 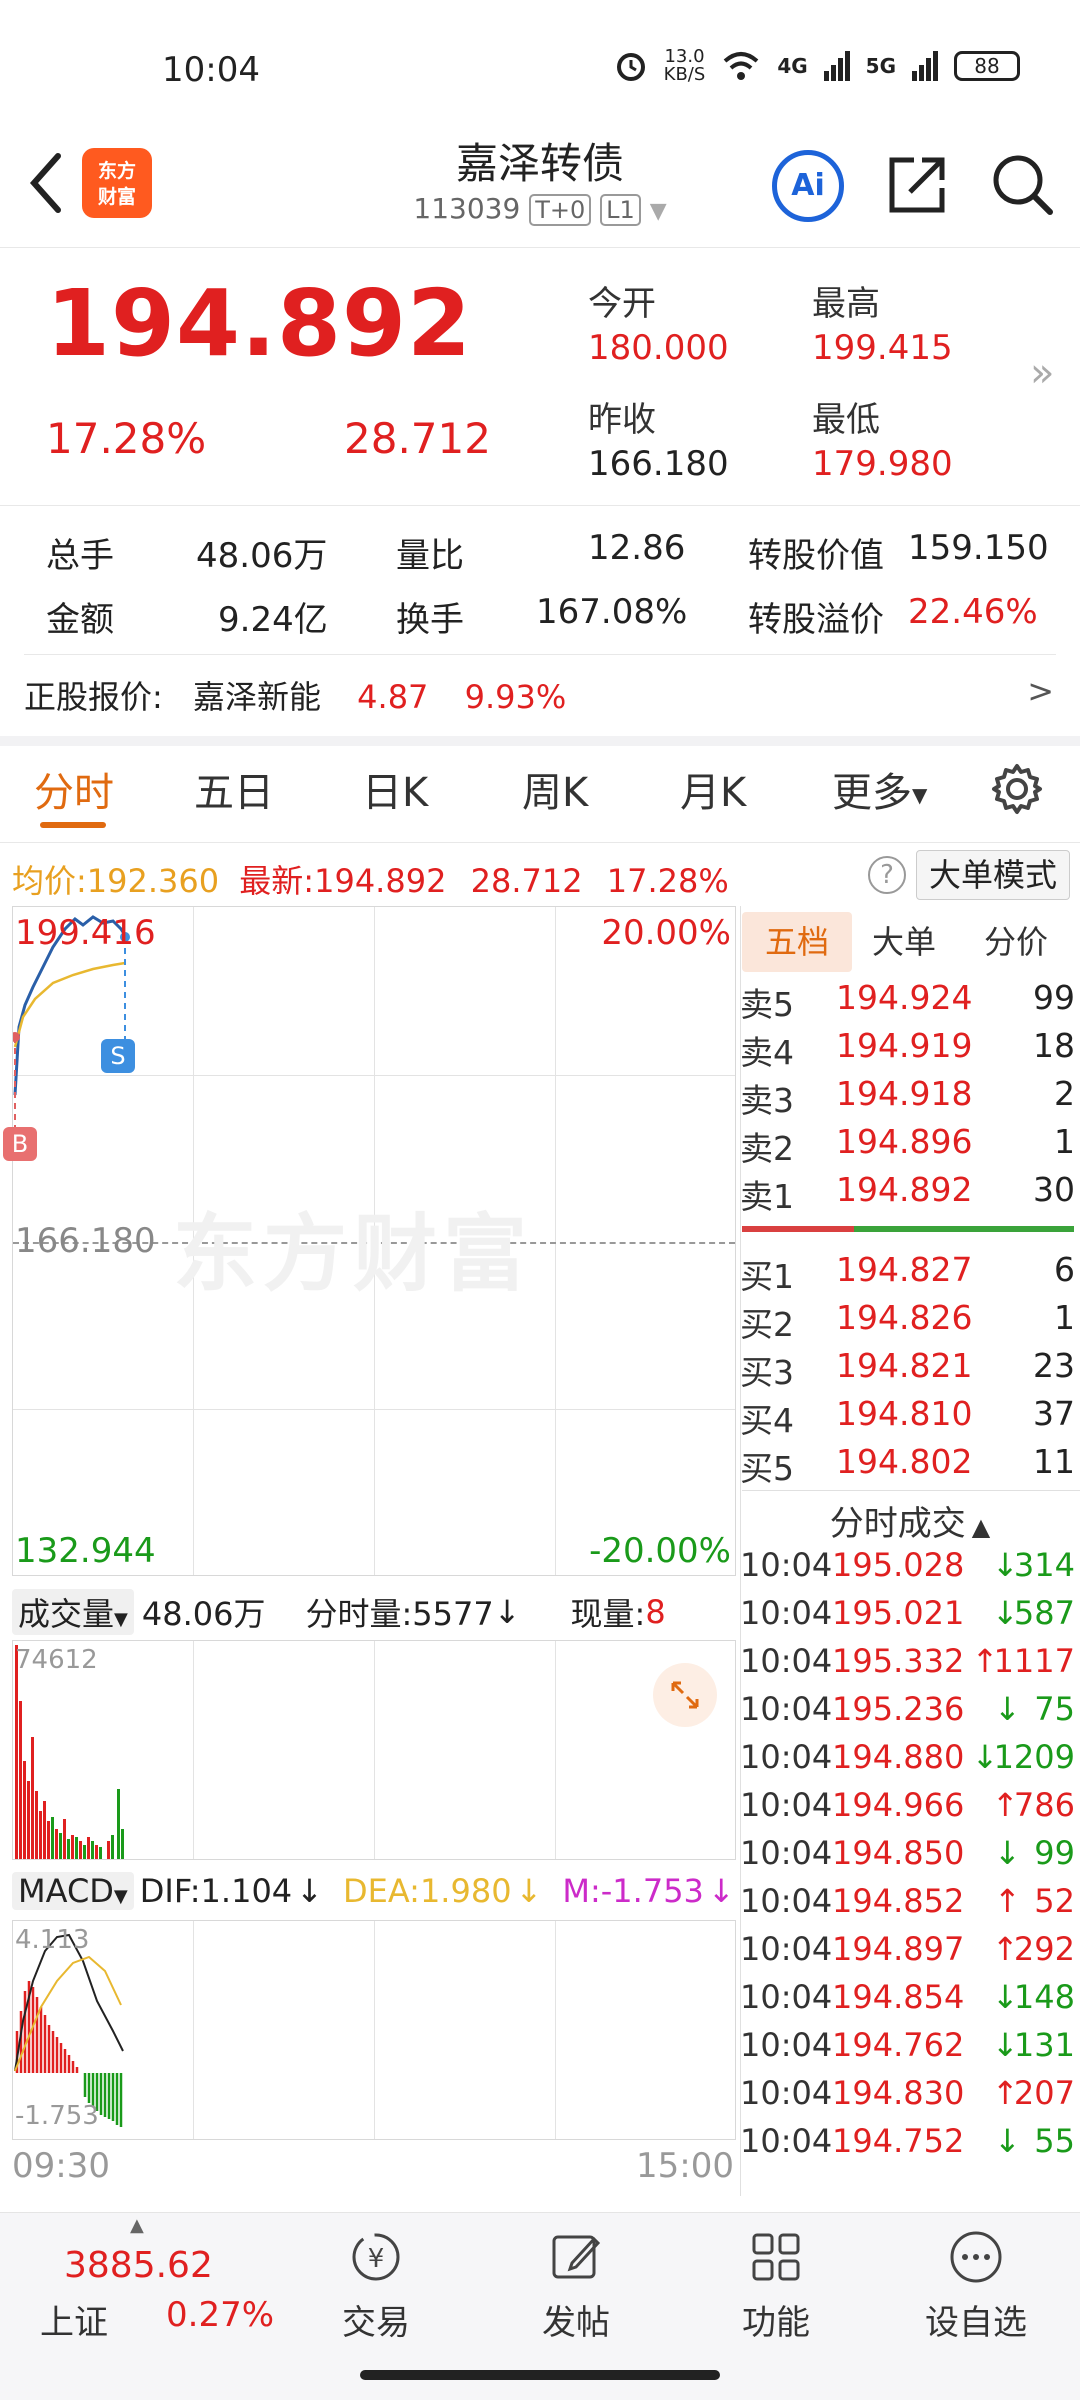 What do you see at coordinates (374, 1891) in the screenshot?
I see `macd-header: MACD▼ DIF:1.104 ↓ DEA:1.980 ↓ M:-1.753 ↓` at bounding box center [374, 1891].